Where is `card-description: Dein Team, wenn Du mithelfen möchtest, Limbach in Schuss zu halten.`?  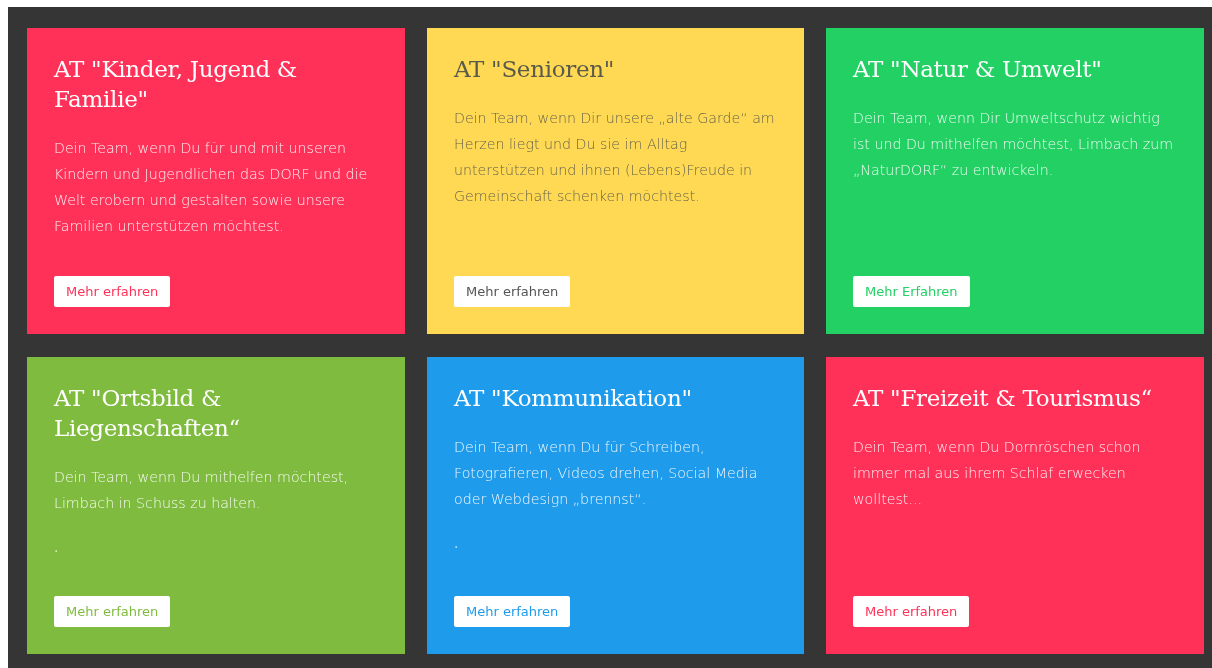 card-description: Dein Team, wenn Du mithelfen möchtest, Limbach in Schuss zu halten. is located at coordinates (202, 490).